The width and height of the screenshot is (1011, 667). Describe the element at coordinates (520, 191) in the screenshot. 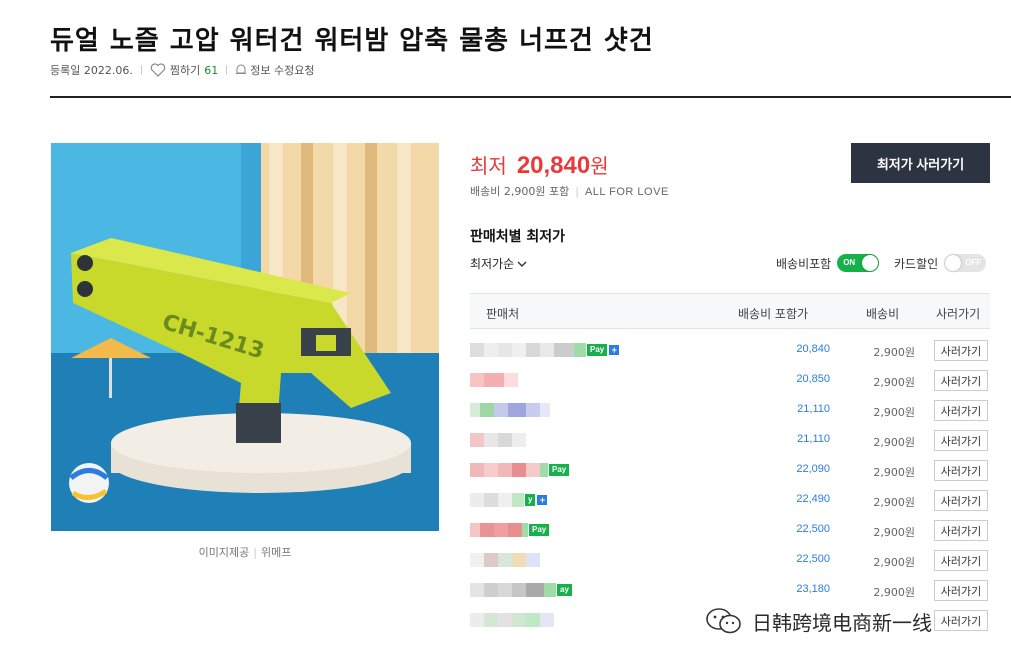

I see `shipping-included: 배송비 2,900원 포함` at that location.